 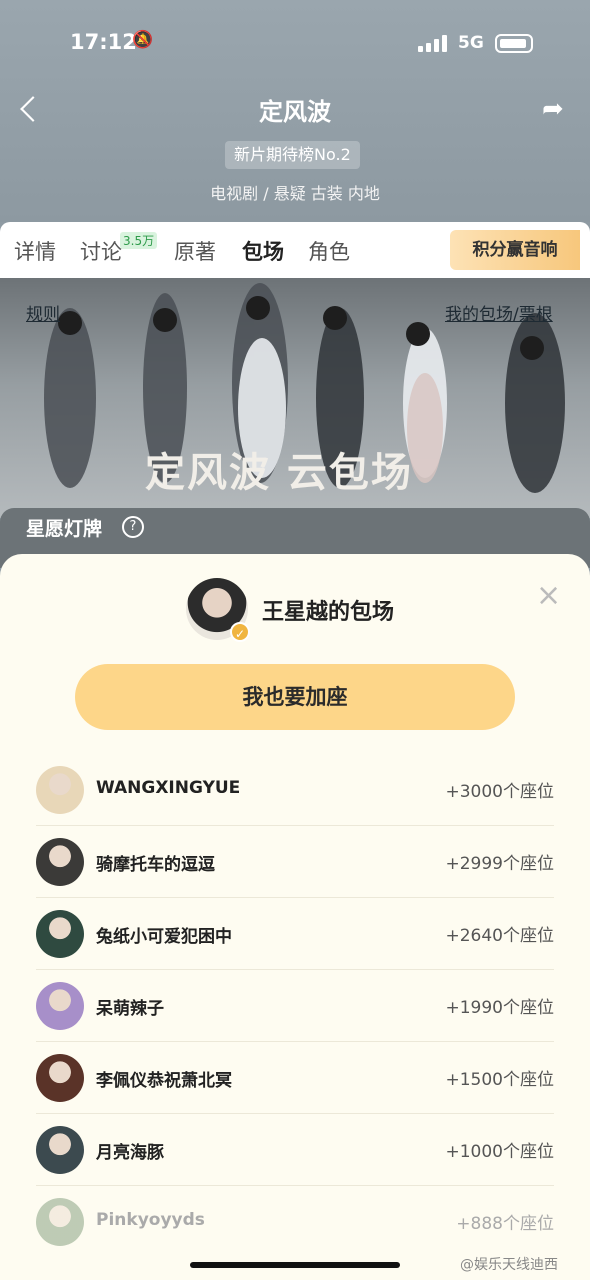 What do you see at coordinates (295, 697) in the screenshot?
I see `join-seat-button: 我也要加座` at bounding box center [295, 697].